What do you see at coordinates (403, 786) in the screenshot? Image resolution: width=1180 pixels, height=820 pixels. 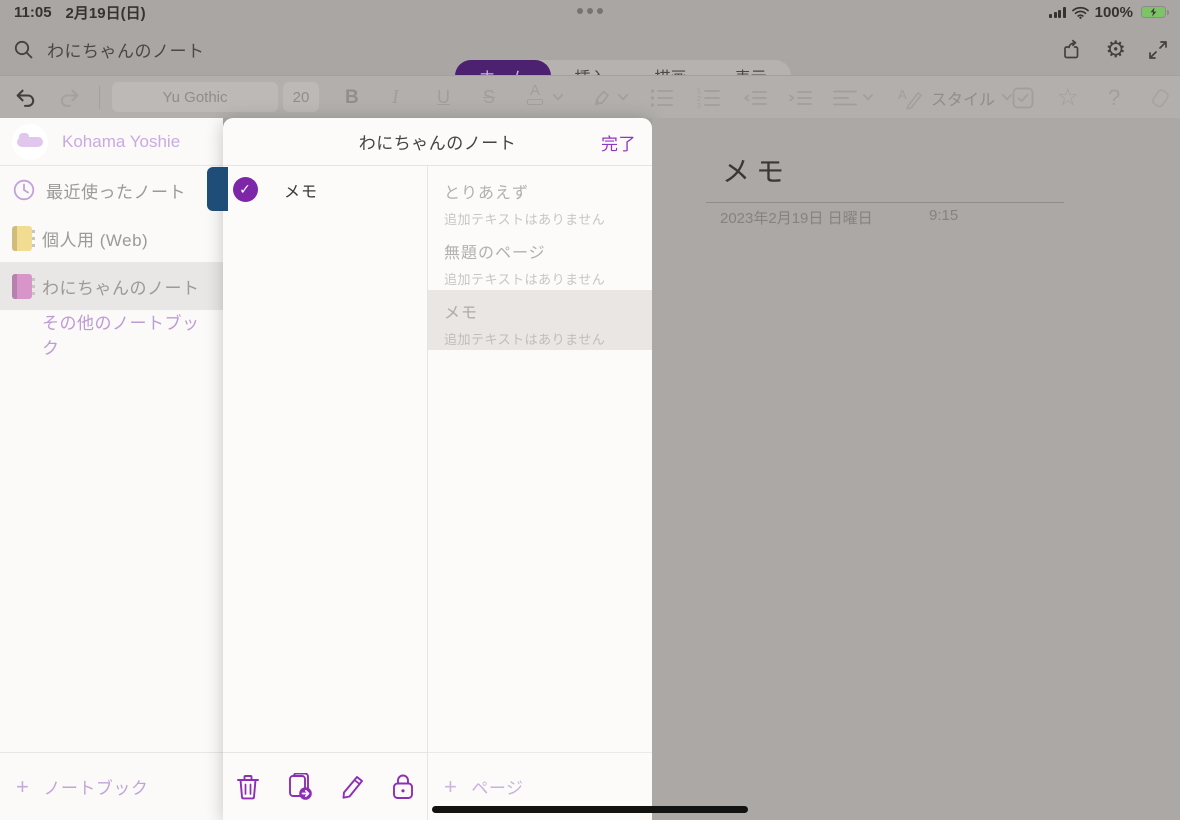 I see `lock-section-icon` at bounding box center [403, 786].